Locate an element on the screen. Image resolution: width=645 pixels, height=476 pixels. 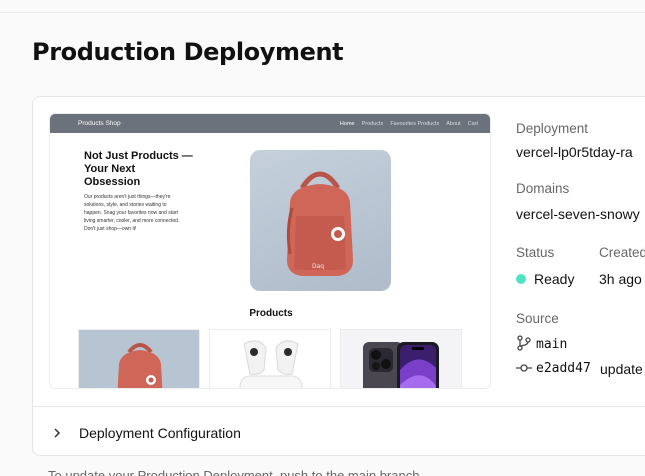
deployment-configuration-label: Deployment Configuration is located at coordinates (160, 432).